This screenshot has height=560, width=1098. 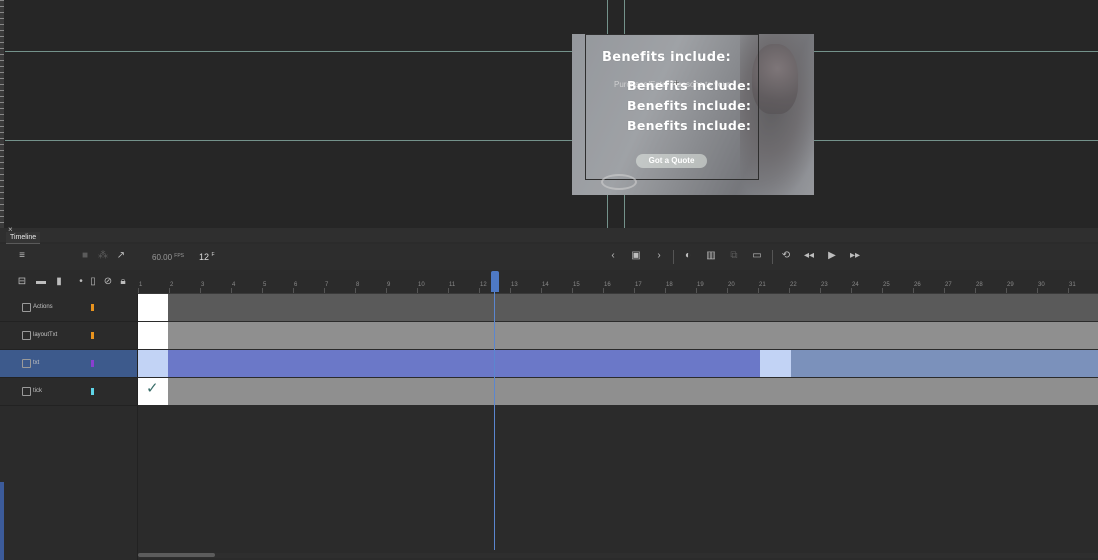 I want to click on horizontal-scrollbar, so click(x=618, y=555).